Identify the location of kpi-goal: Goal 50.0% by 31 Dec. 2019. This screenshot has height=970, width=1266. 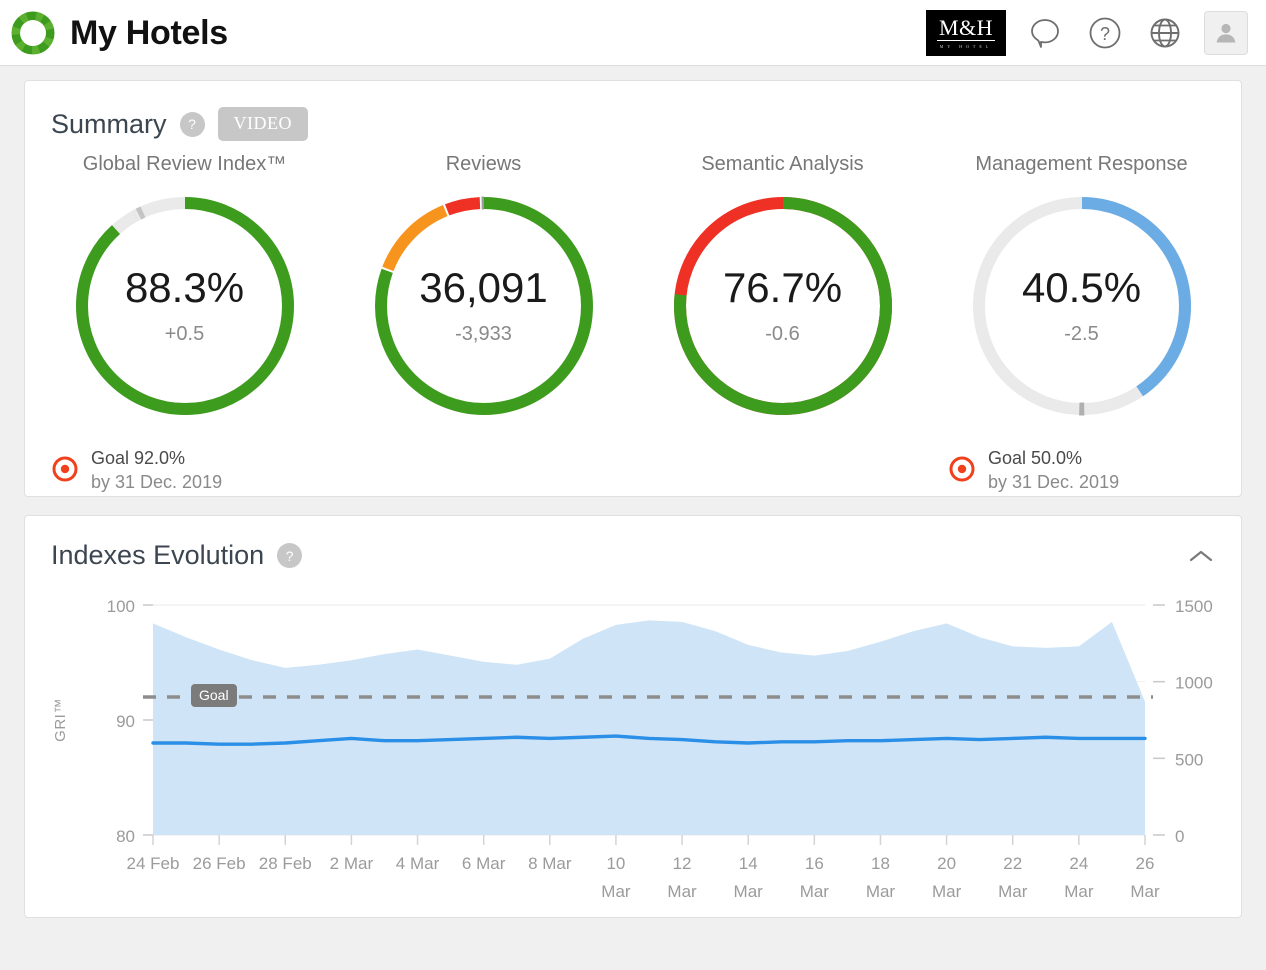
(1025, 471).